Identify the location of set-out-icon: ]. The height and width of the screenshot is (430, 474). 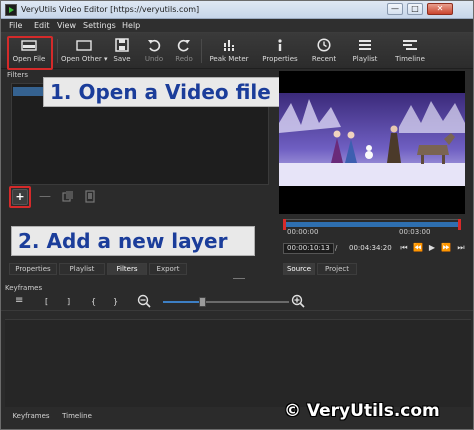
(68, 301).